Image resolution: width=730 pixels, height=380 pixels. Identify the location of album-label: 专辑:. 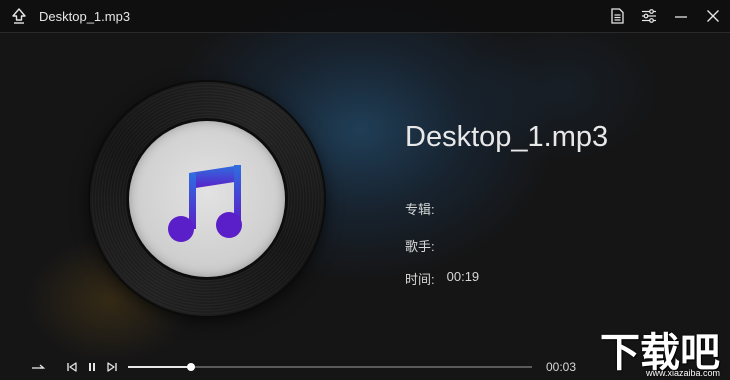
(420, 209).